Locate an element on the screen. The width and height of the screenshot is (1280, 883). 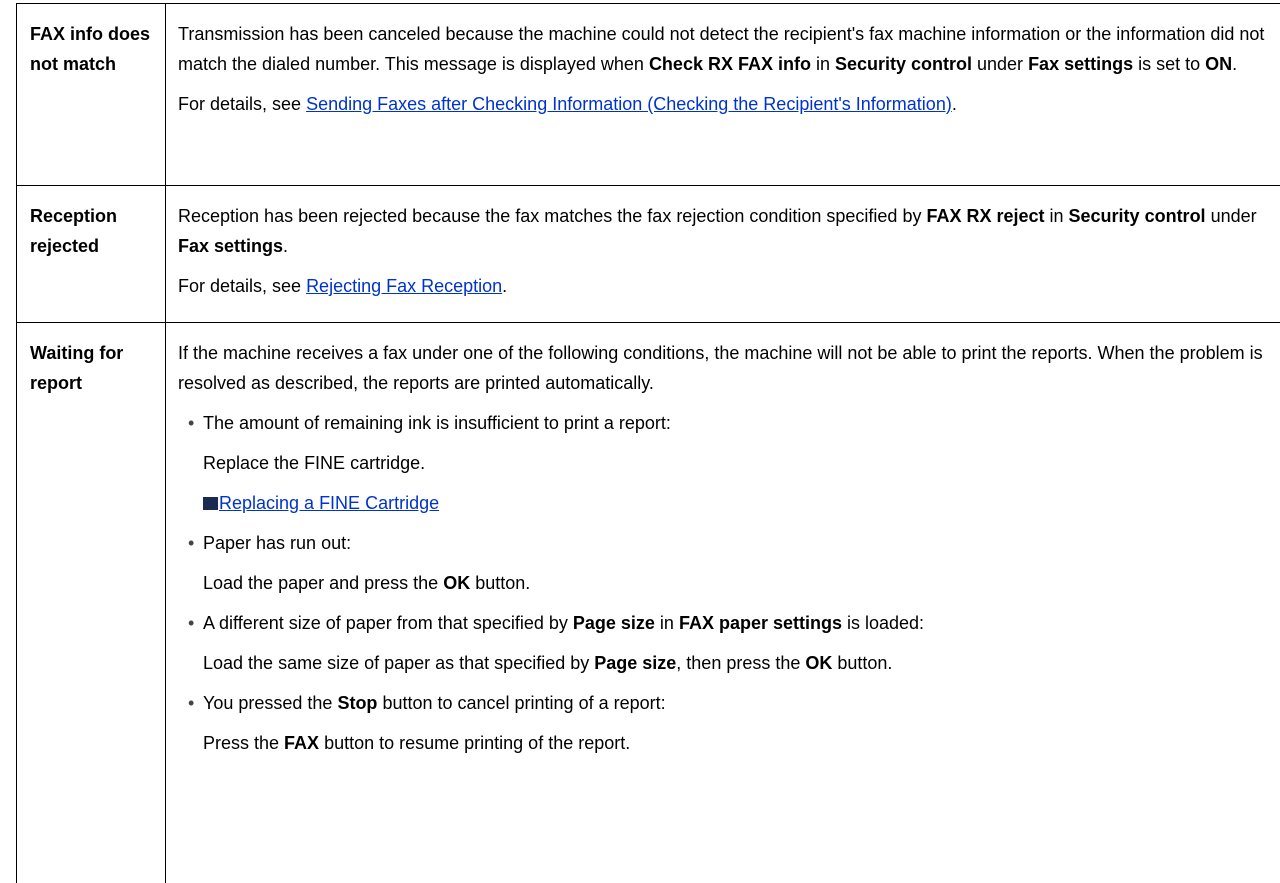
list-item: • Paper has run out: is located at coordinates (734, 543).